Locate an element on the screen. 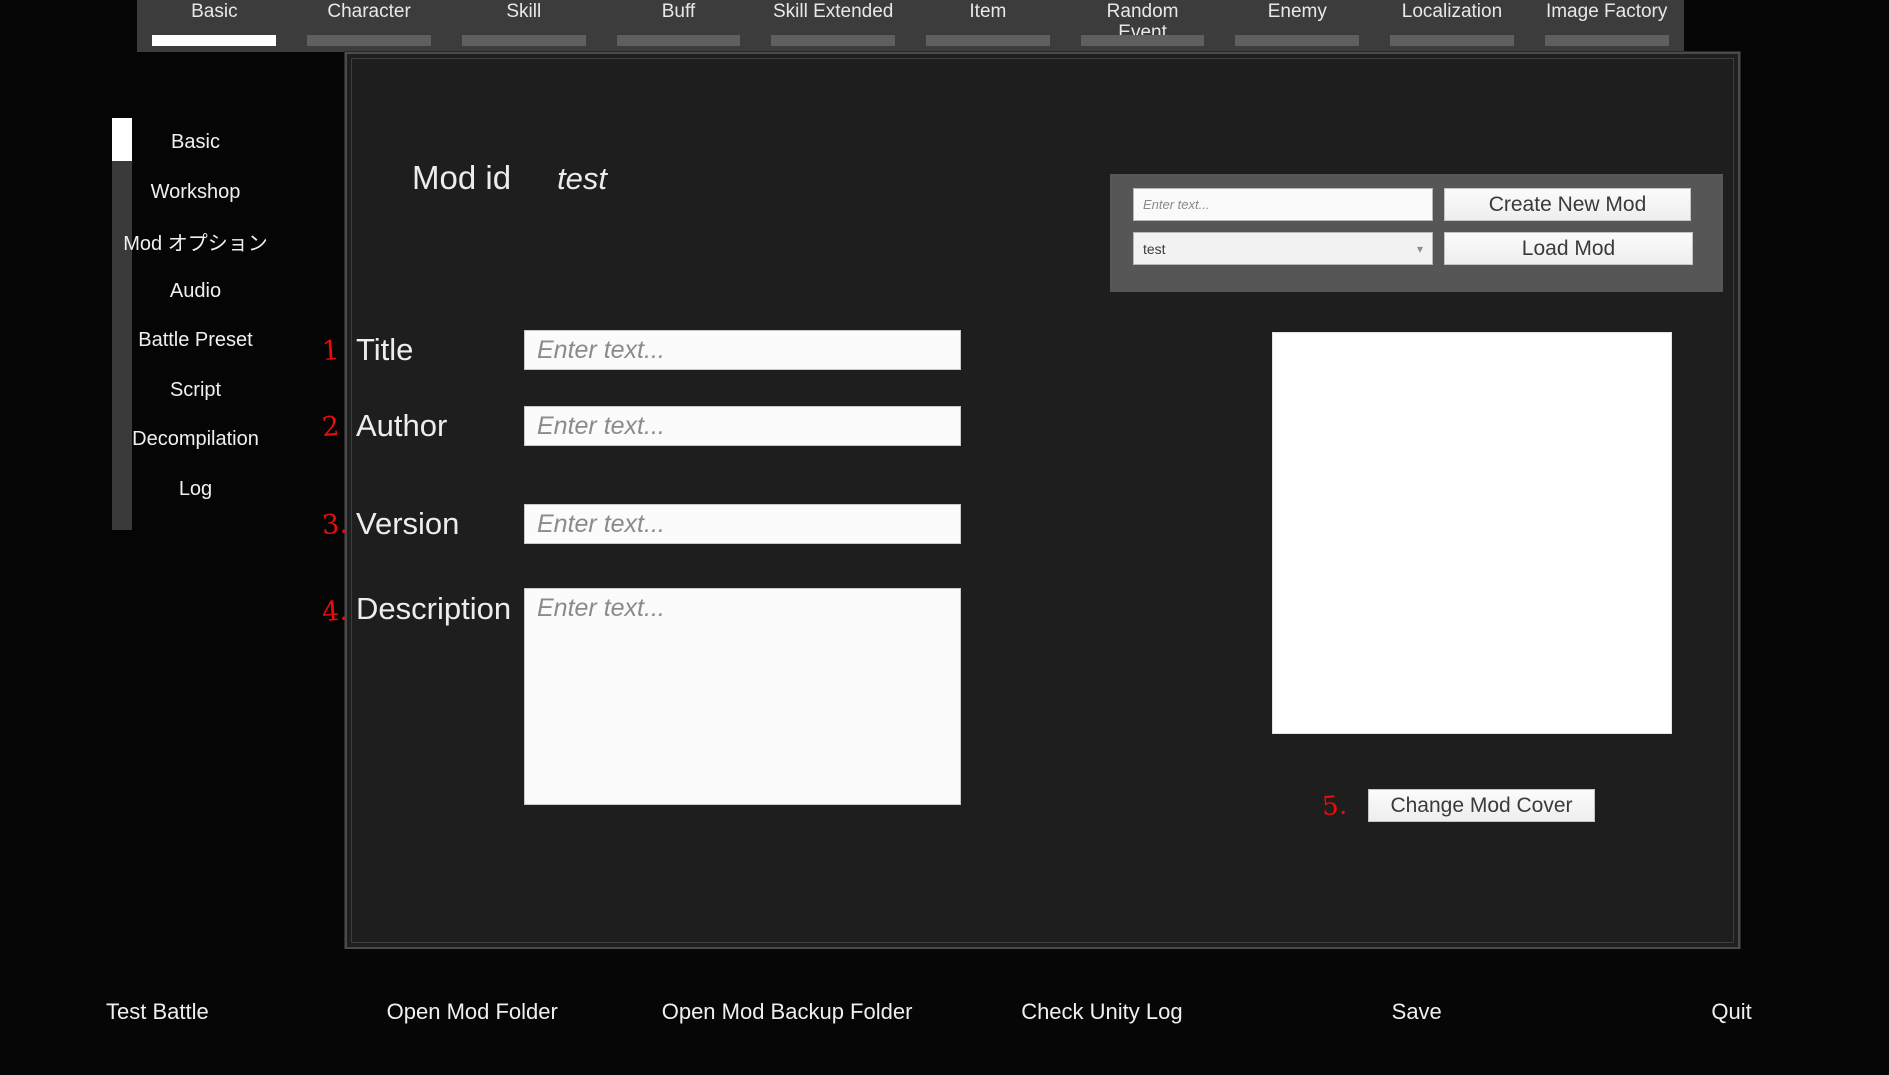 The image size is (1889, 1075). tab-image-factory: Image Factory is located at coordinates (1606, 26).